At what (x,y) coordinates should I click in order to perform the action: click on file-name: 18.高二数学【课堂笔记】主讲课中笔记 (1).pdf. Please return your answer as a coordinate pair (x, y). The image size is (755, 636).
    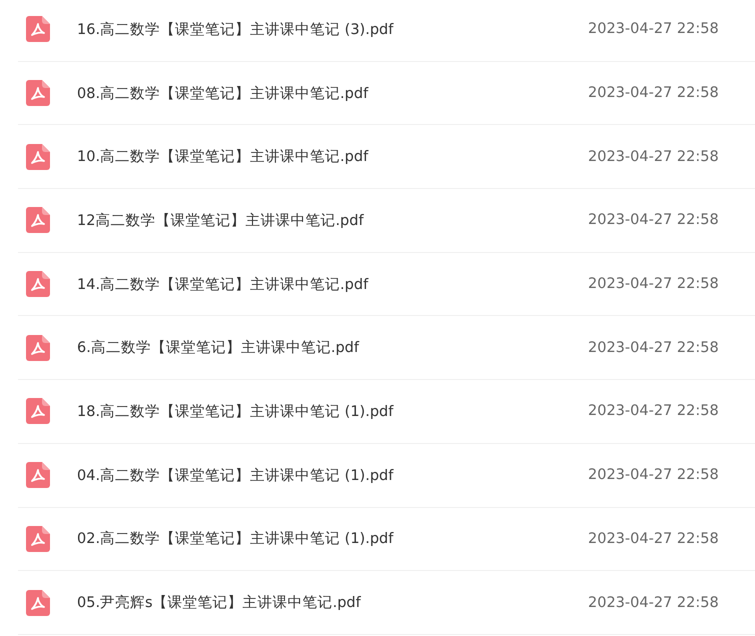
    Looking at the image, I should click on (332, 411).